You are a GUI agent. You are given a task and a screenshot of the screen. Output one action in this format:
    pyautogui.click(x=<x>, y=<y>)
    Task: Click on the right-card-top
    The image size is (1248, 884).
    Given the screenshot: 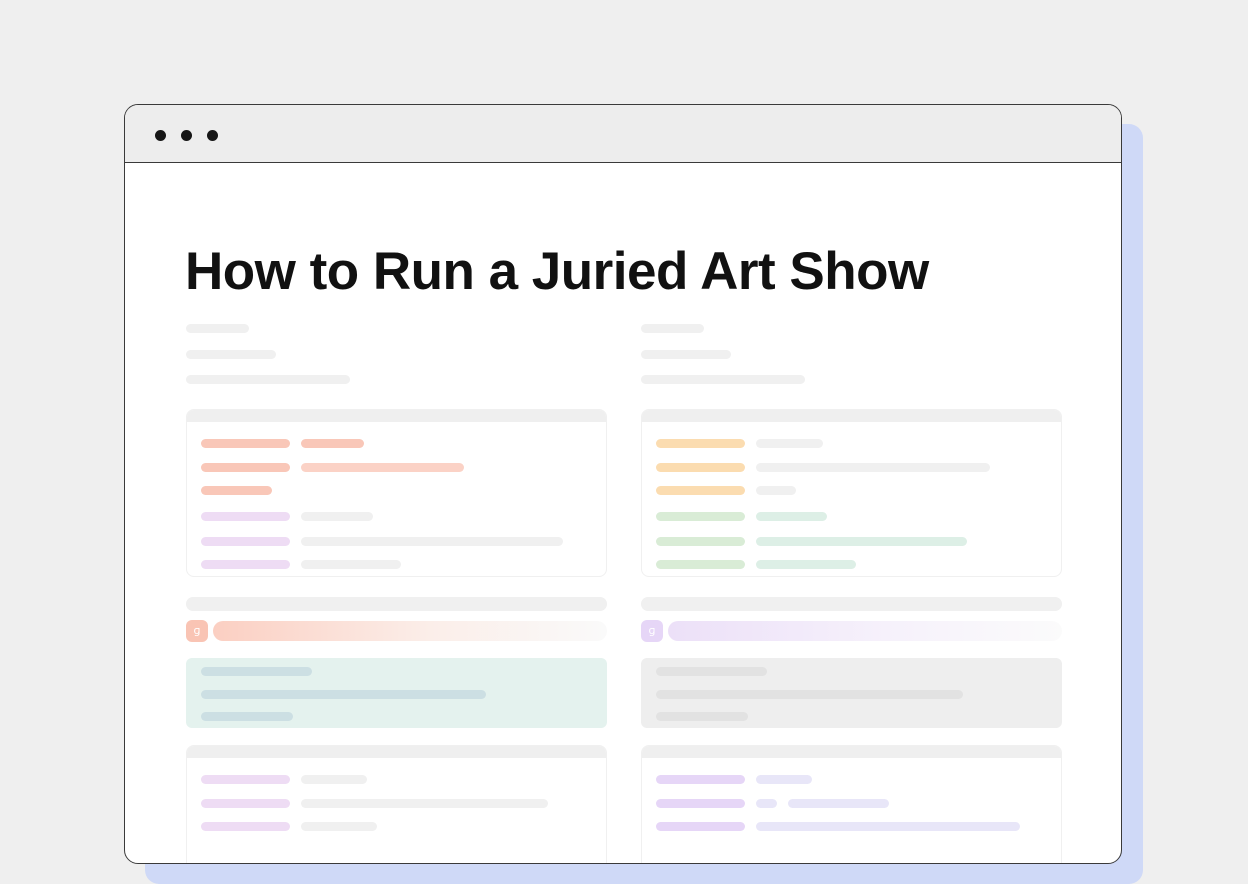 What is the action you would take?
    pyautogui.click(x=851, y=493)
    